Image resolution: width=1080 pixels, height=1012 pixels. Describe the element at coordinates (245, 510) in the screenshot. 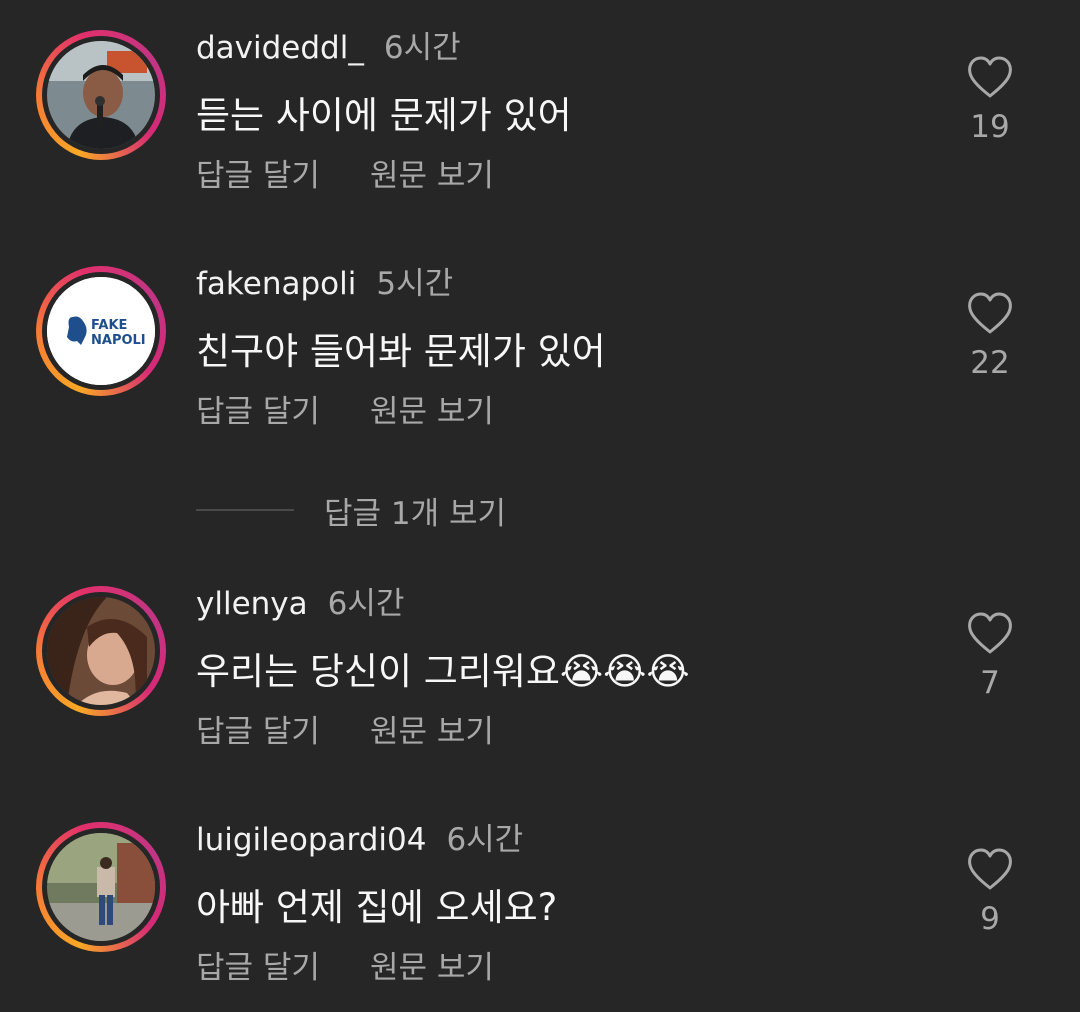

I see `divider-line` at that location.